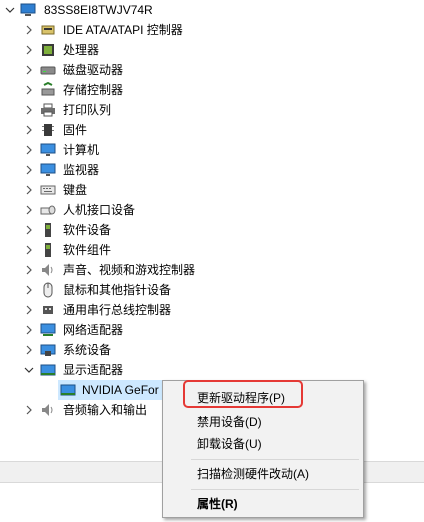  I want to click on software-device-icon, so click(48, 230).